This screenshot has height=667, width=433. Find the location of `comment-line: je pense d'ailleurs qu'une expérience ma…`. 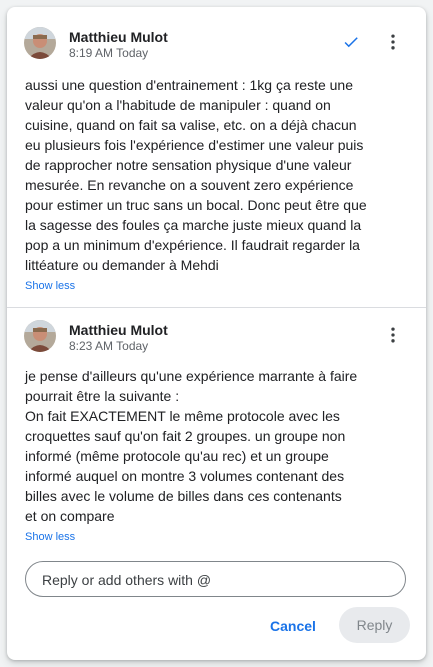

comment-line: je pense d'ailleurs qu'une expérience ma… is located at coordinates (191, 376).